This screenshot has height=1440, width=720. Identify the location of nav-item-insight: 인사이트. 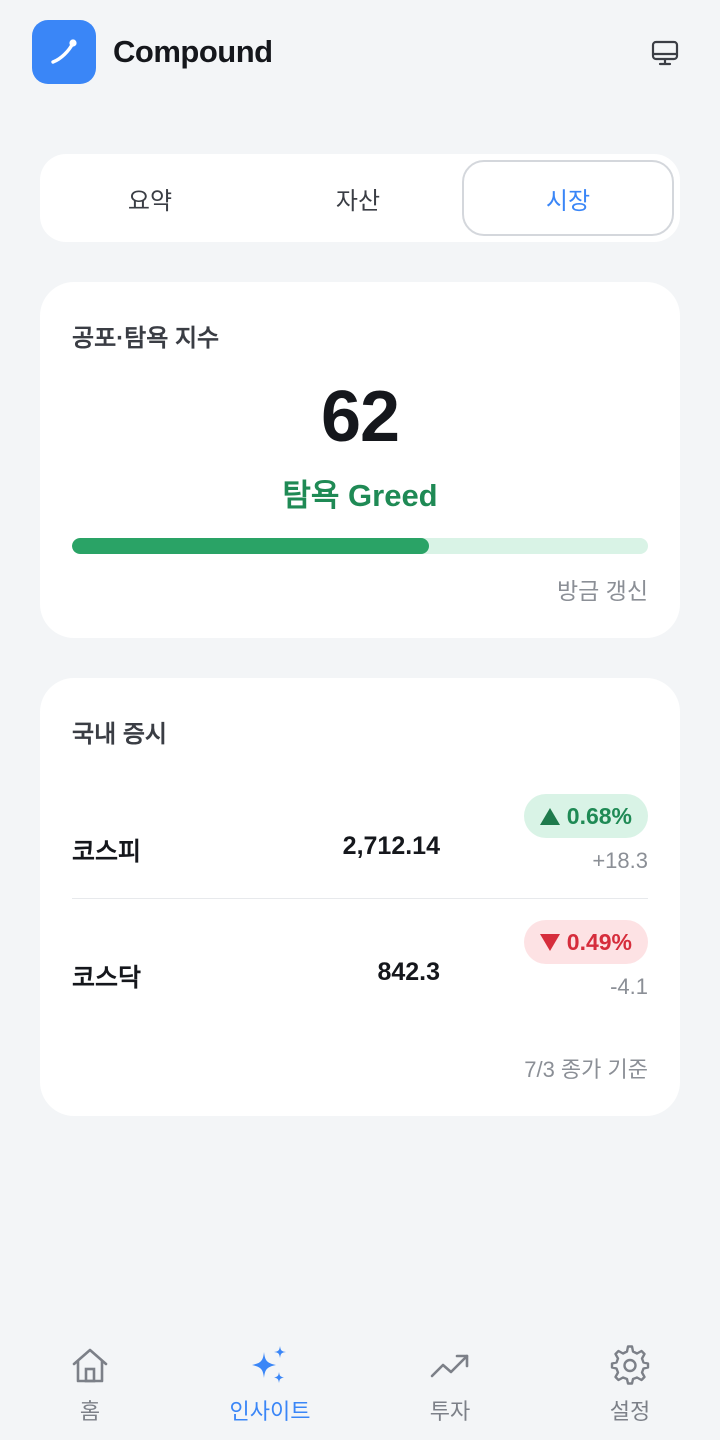
(270, 1385).